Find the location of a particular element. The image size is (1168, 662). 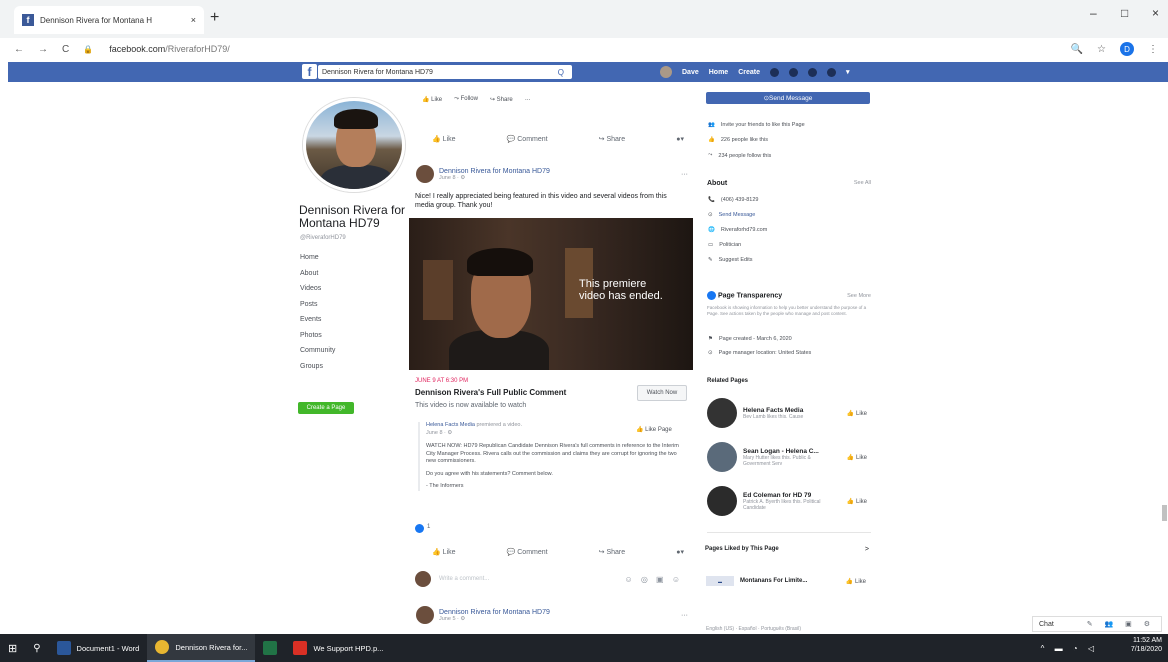

share-button: ↪ Share is located at coordinates (612, 139).